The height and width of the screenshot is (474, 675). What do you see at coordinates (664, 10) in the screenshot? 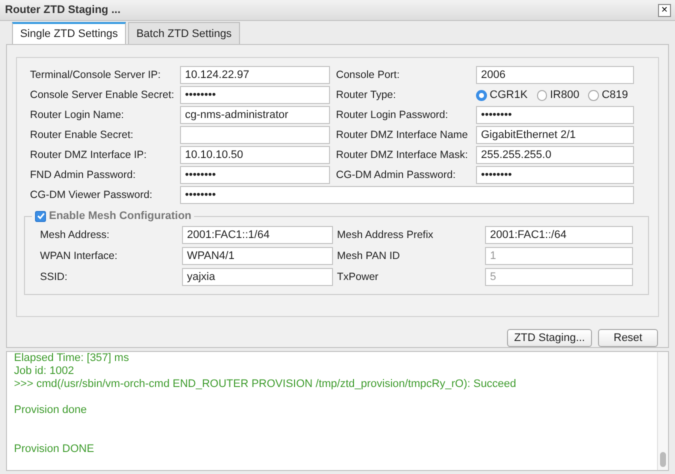
I see `close-button: ×` at bounding box center [664, 10].